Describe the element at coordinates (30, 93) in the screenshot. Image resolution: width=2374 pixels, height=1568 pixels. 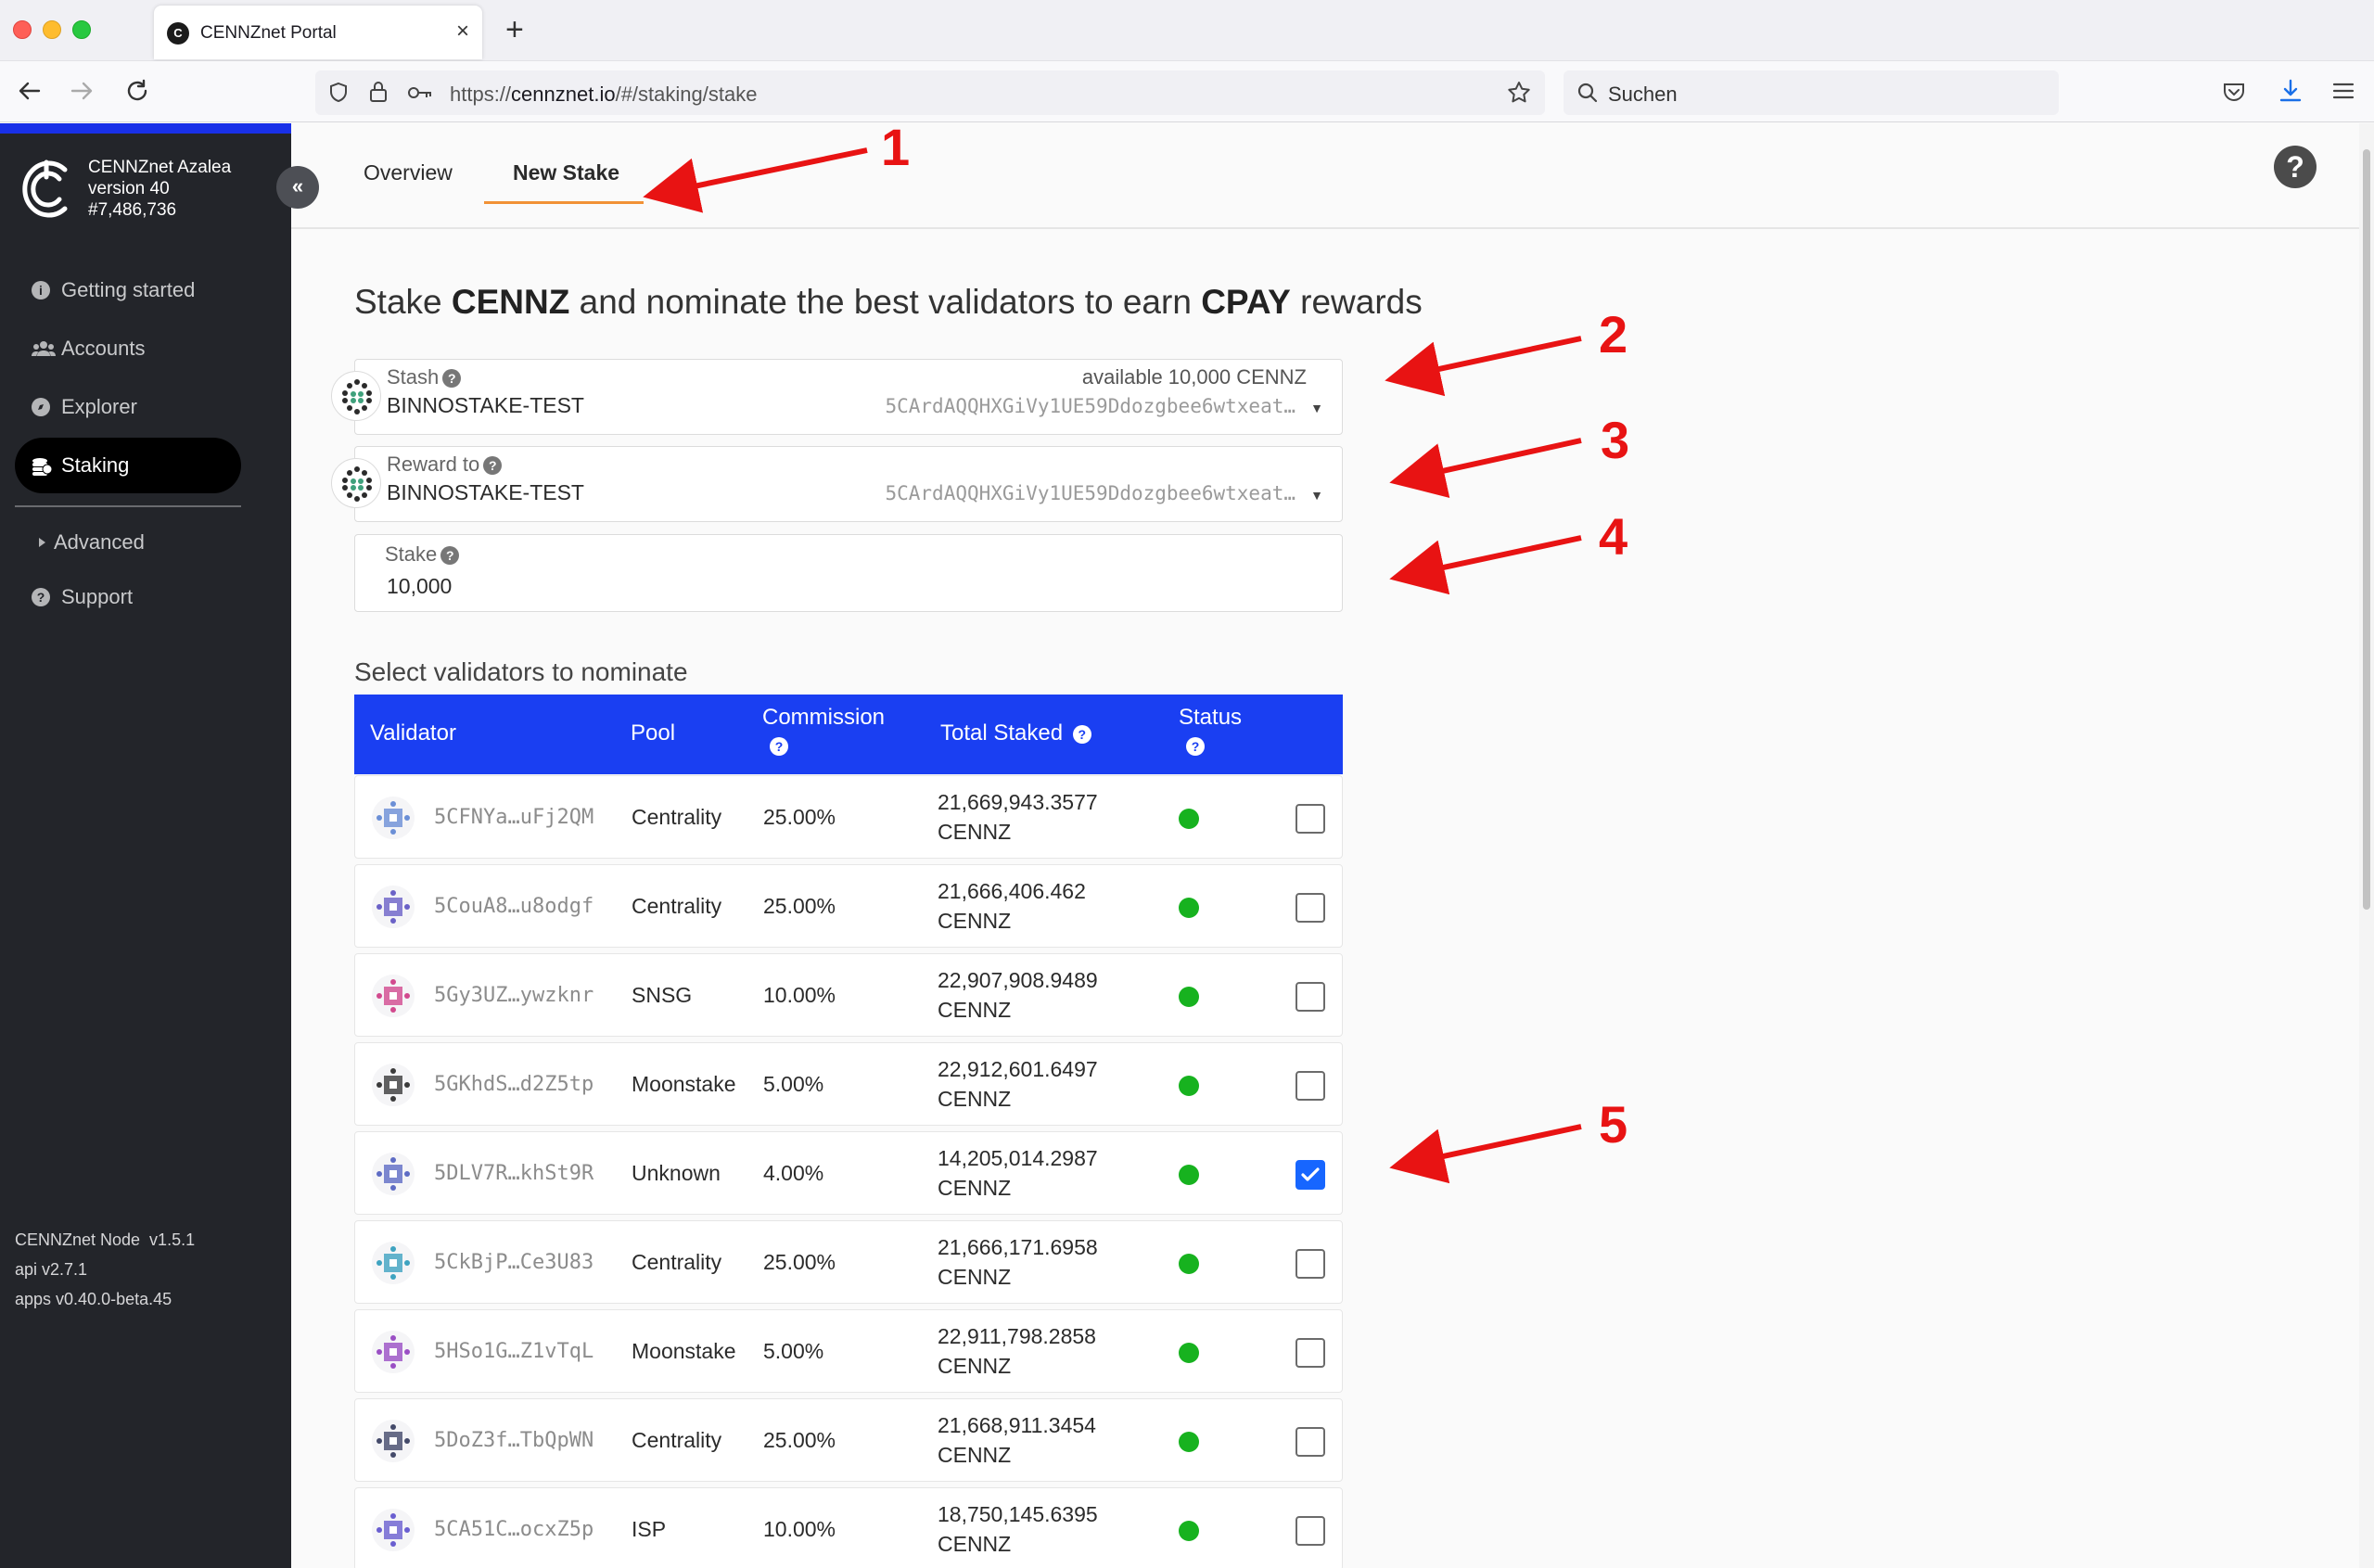
I see `back-arrow-icon` at that location.